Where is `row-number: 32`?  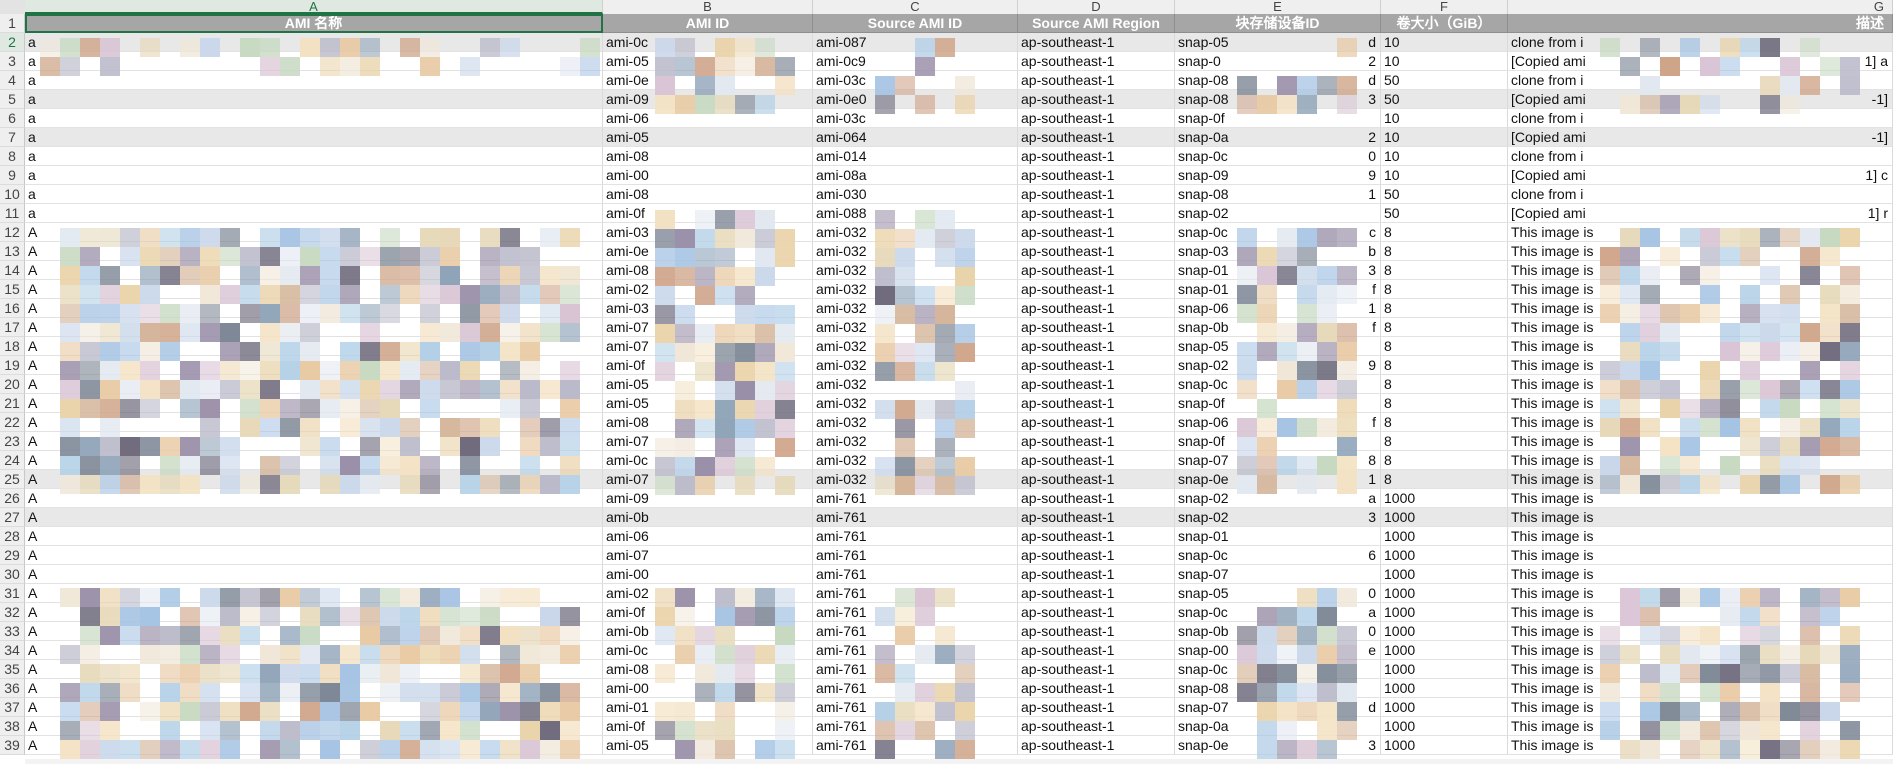 row-number: 32 is located at coordinates (12, 612).